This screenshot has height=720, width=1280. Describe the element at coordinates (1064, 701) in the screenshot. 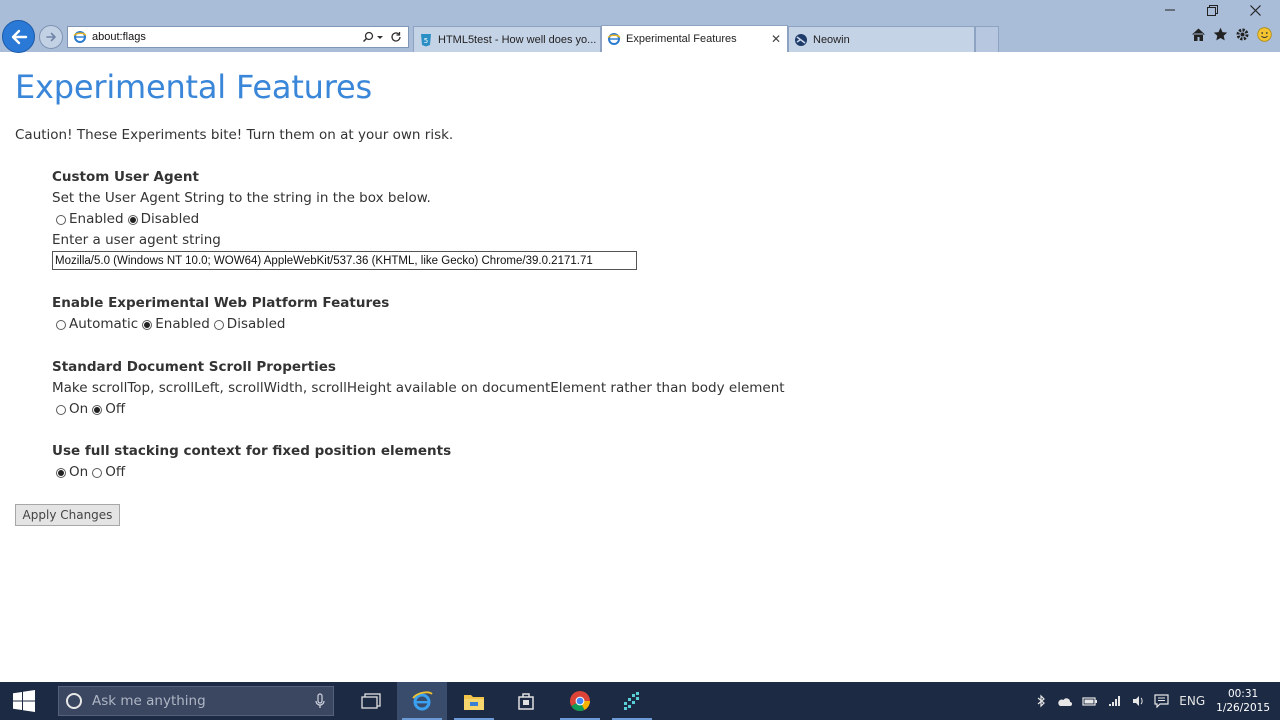

I see `onedrive-icon` at that location.